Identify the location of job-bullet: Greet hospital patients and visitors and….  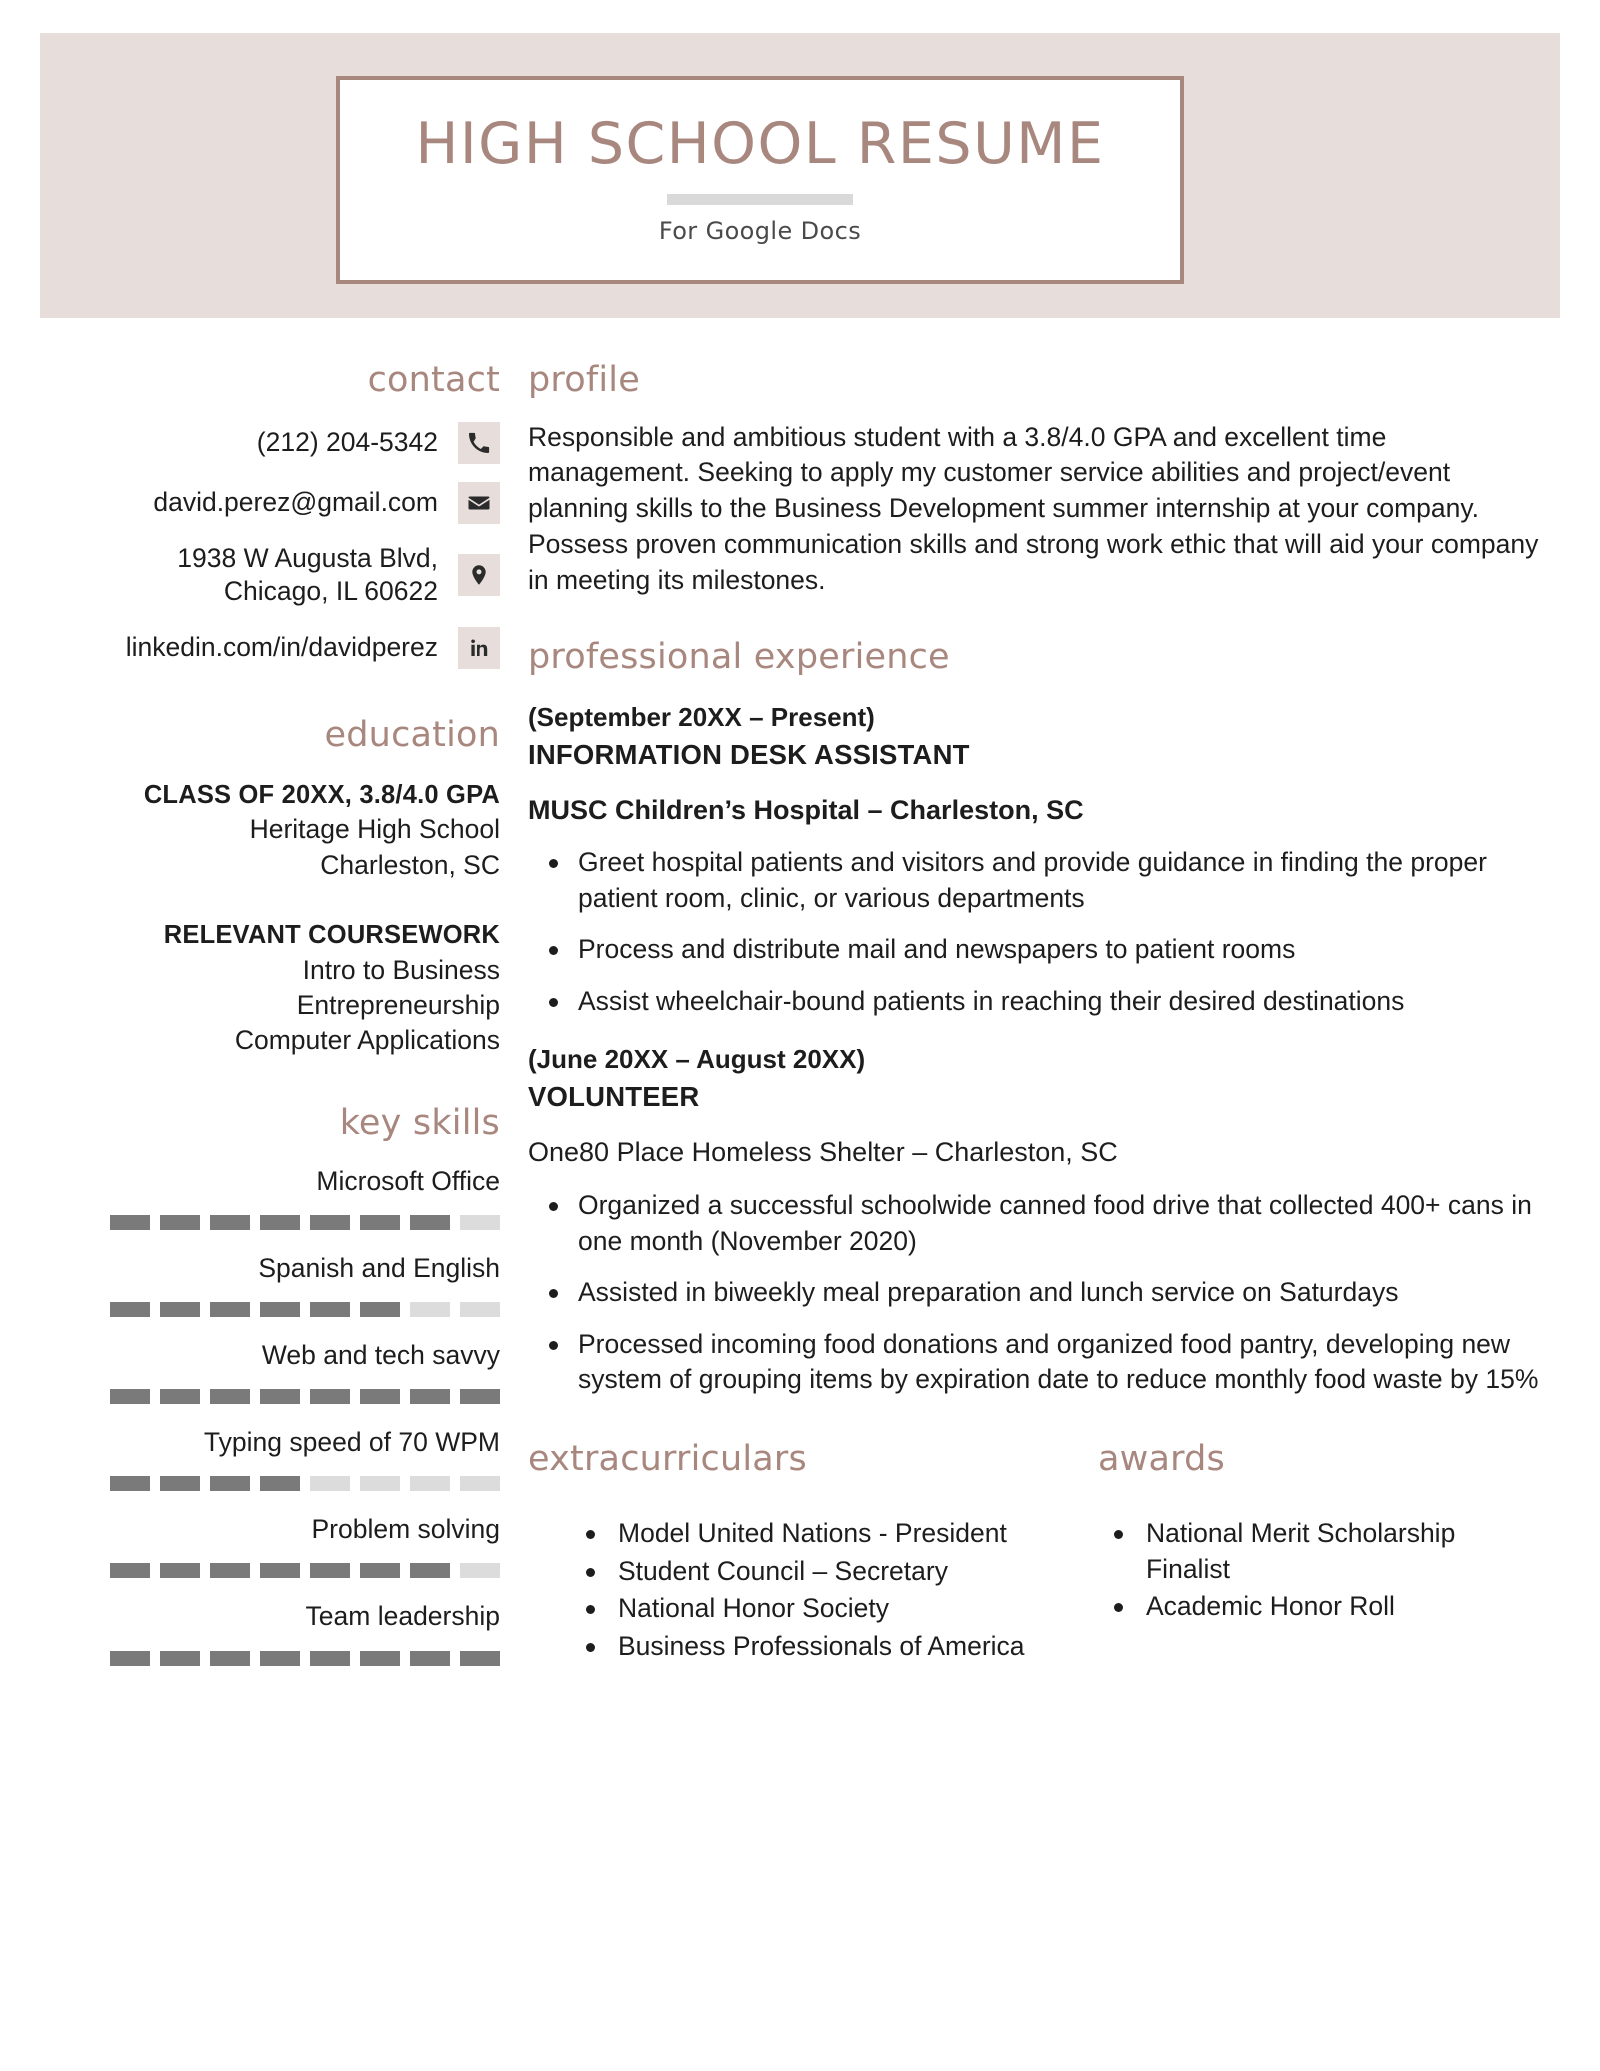
(1038, 880).